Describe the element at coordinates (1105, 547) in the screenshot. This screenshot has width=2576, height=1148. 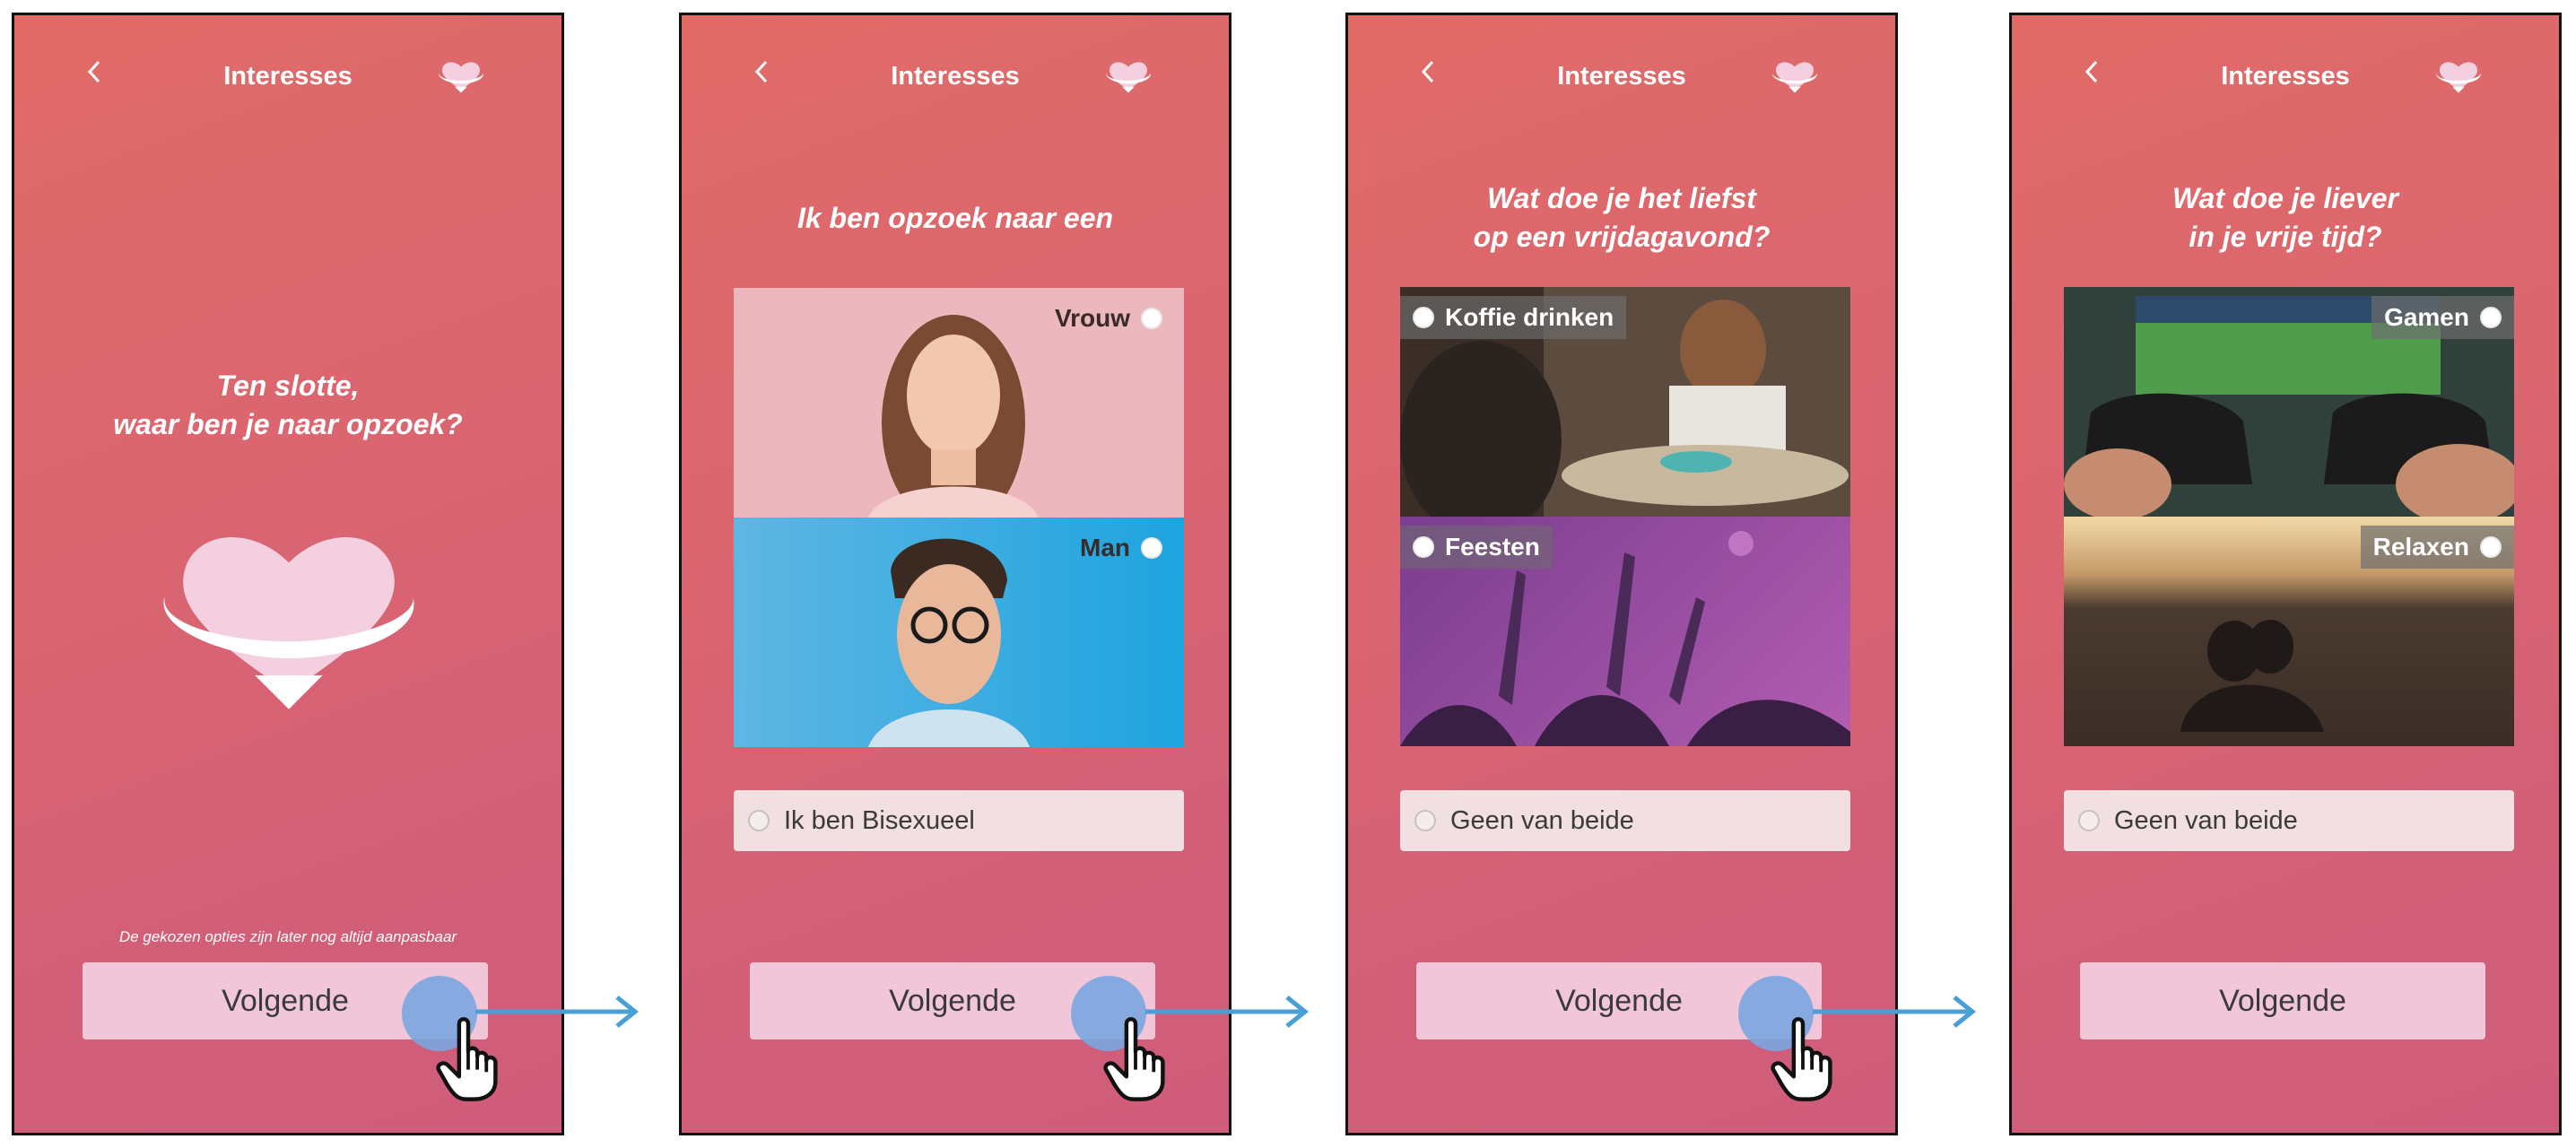
I see `option-label: Man` at that location.